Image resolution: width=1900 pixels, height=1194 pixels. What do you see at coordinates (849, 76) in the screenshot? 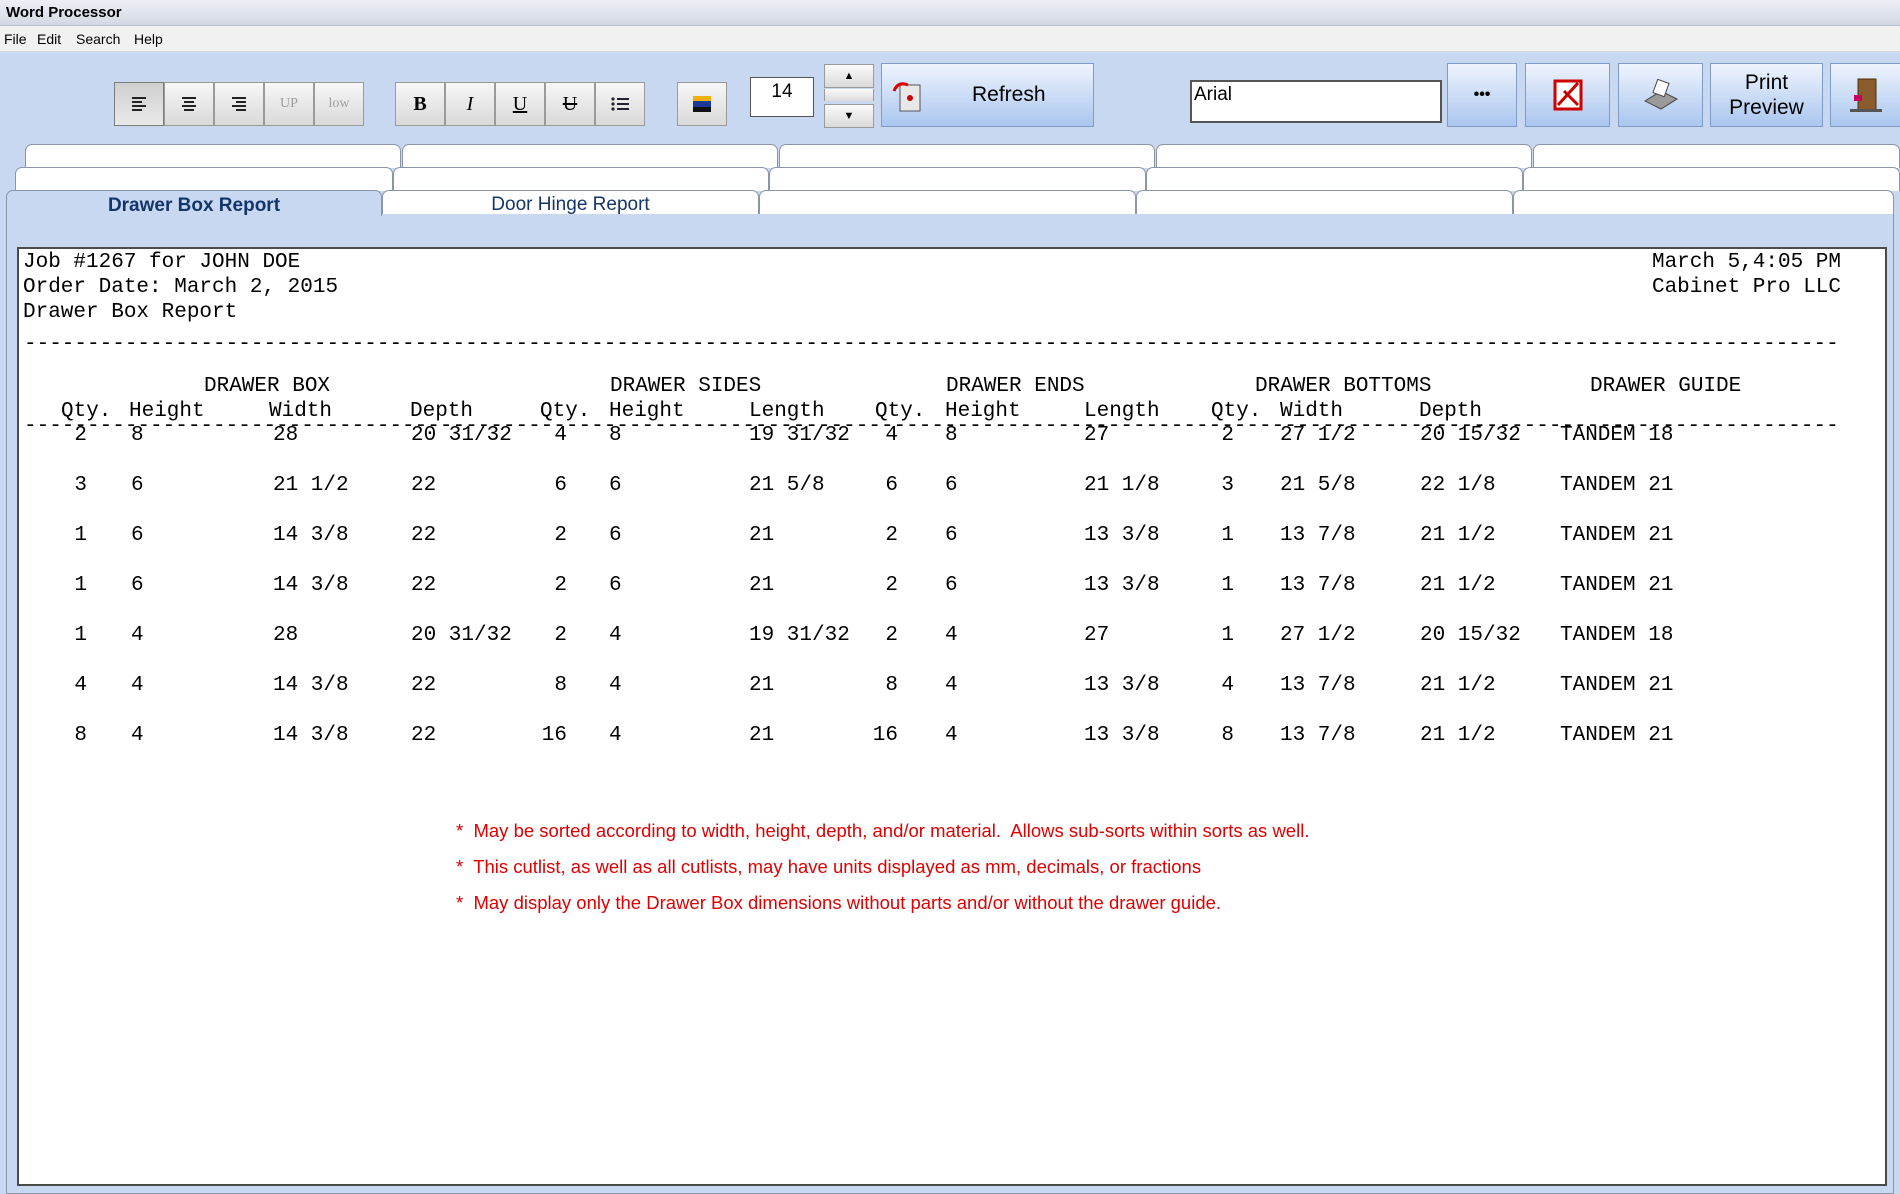
I see `font-size-up-button: ▲` at bounding box center [849, 76].